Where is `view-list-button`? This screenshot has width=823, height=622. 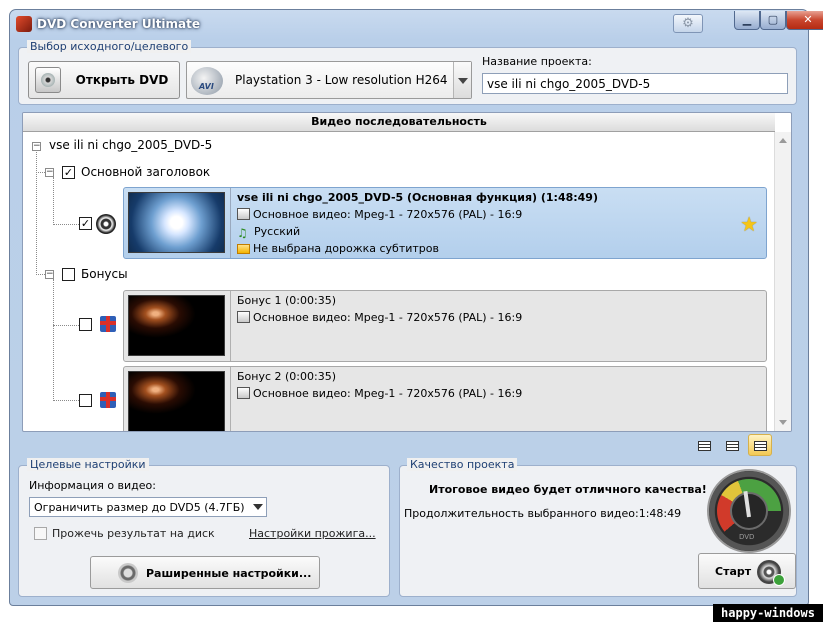
view-list-button is located at coordinates (704, 445).